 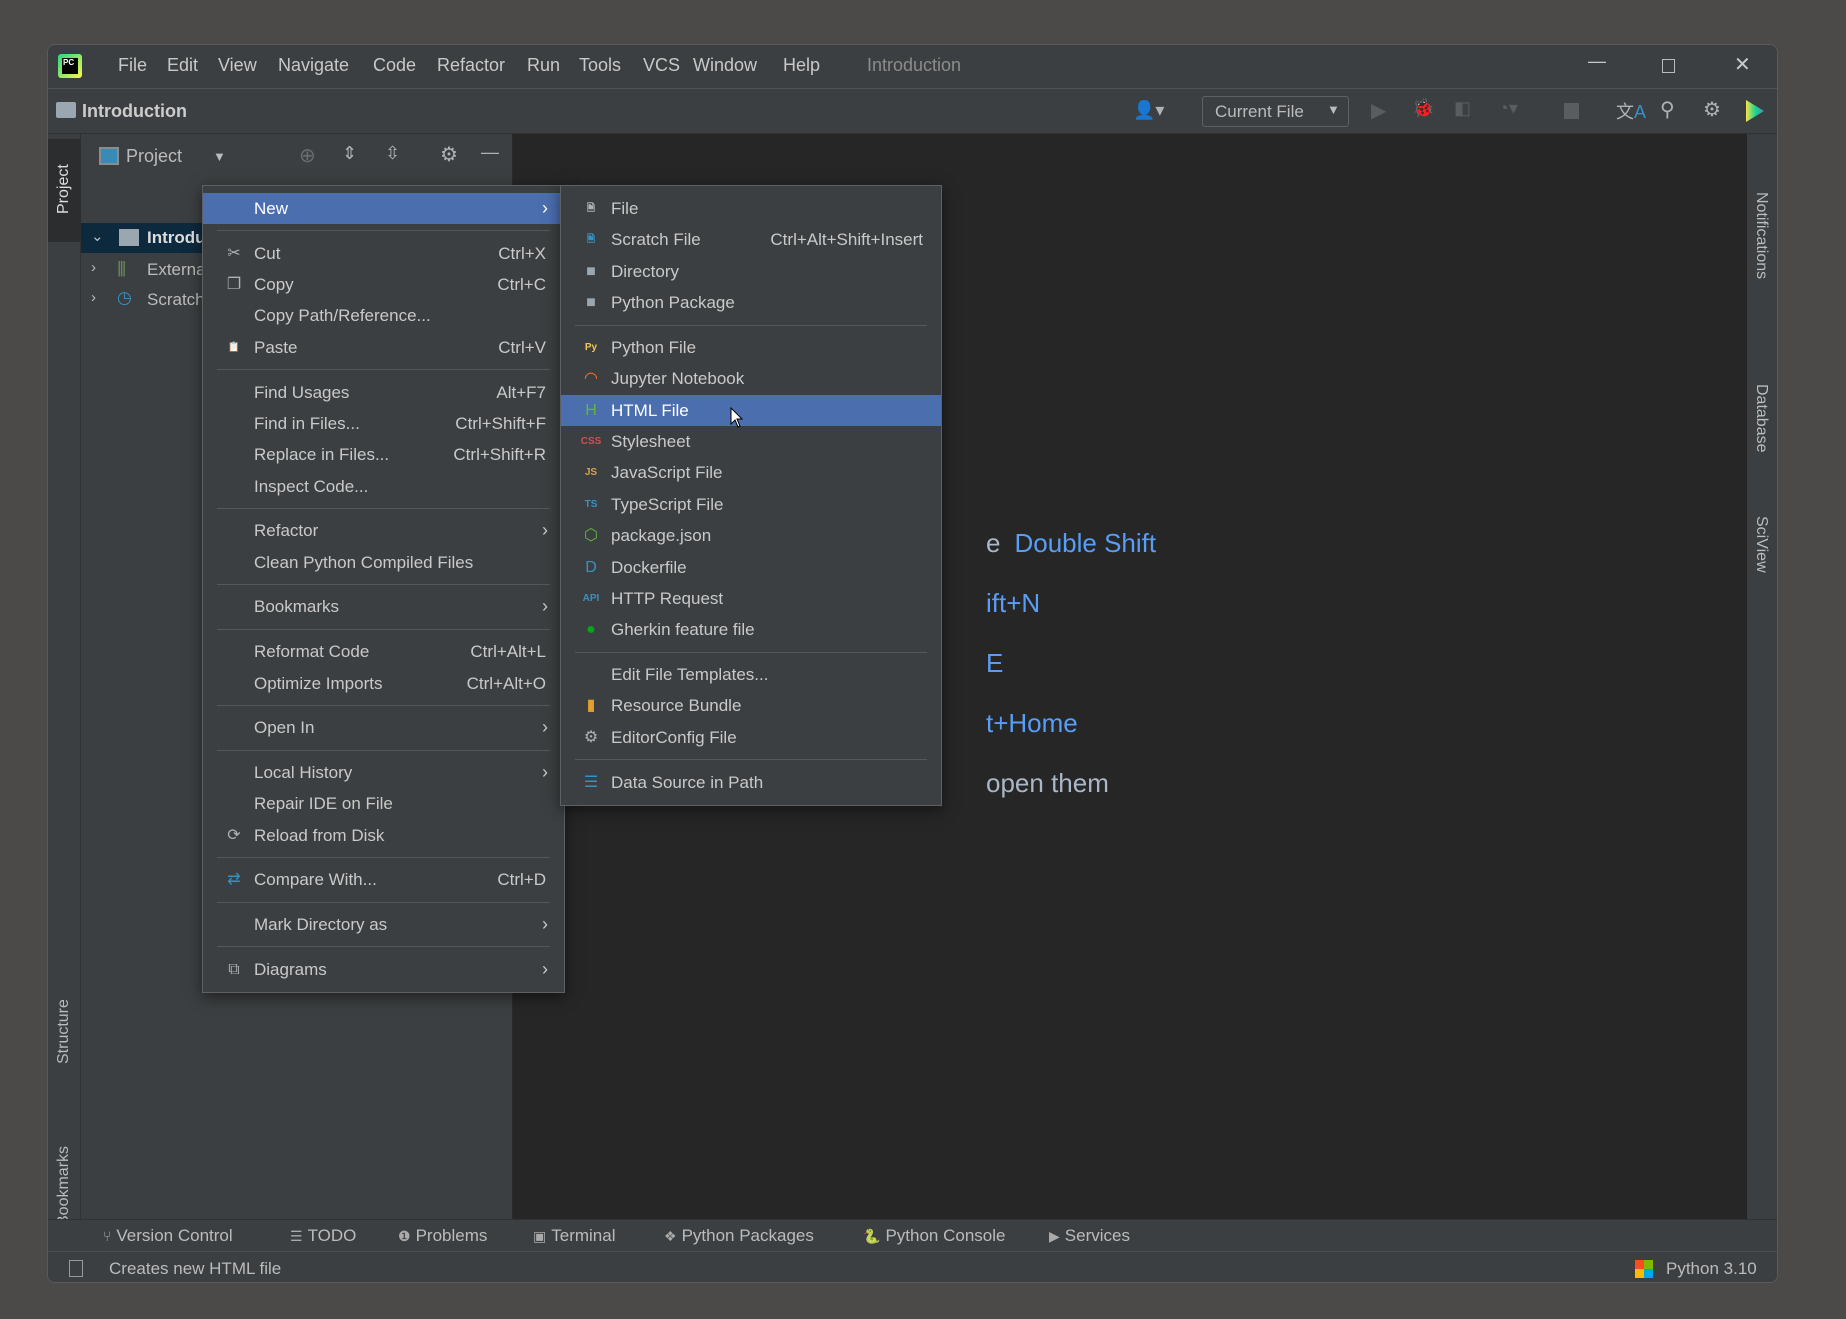 What do you see at coordinates (751, 705) in the screenshot?
I see `menu-item-resource-bundle: ▮ Resource Bundle` at bounding box center [751, 705].